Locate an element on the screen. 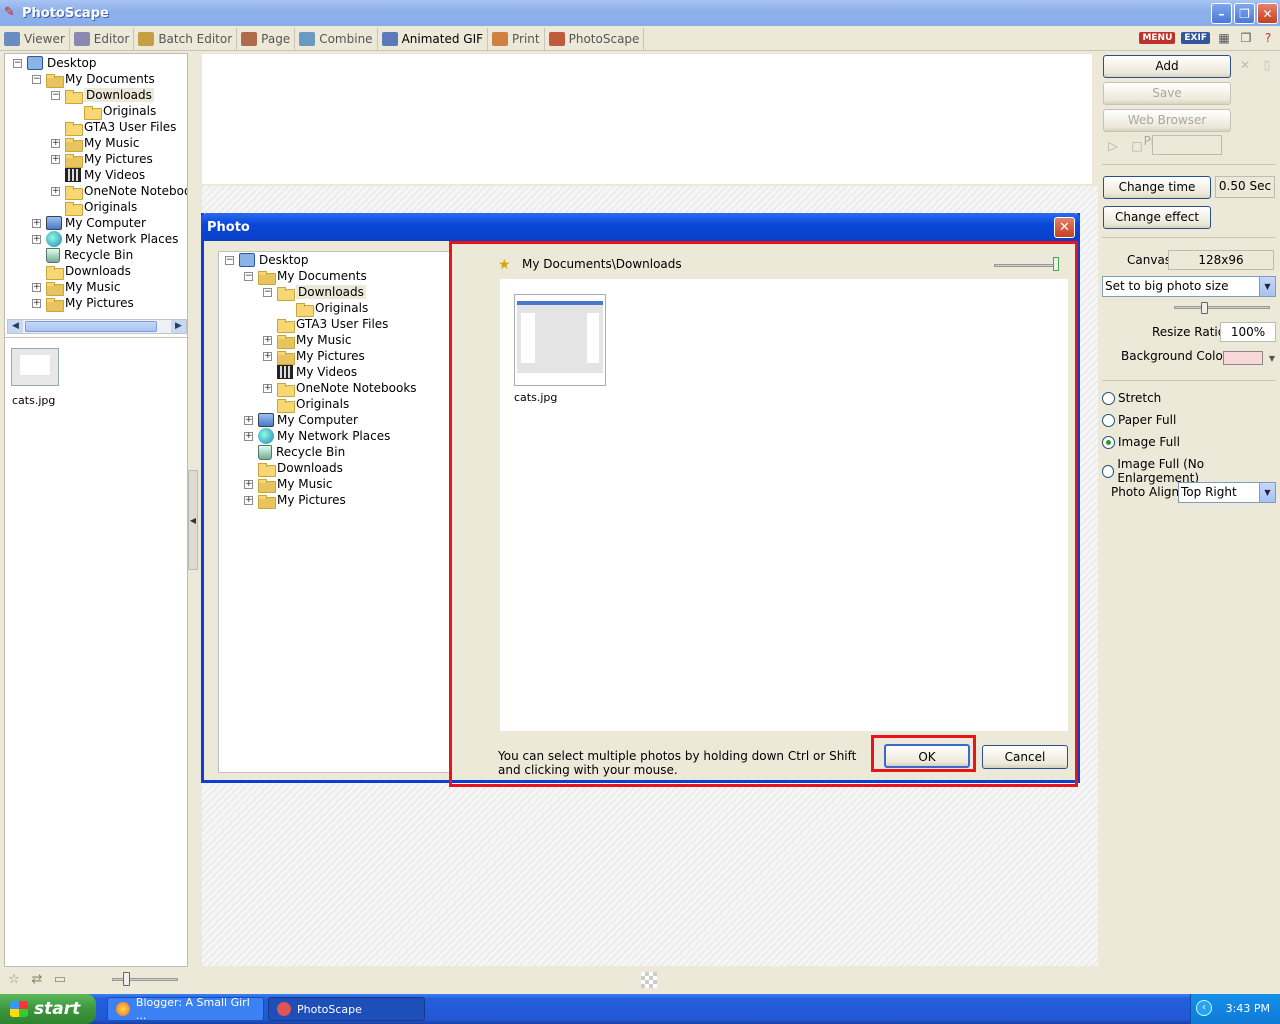 The image size is (1280, 1024). scroll-left-icon: ◀ is located at coordinates (15, 326).